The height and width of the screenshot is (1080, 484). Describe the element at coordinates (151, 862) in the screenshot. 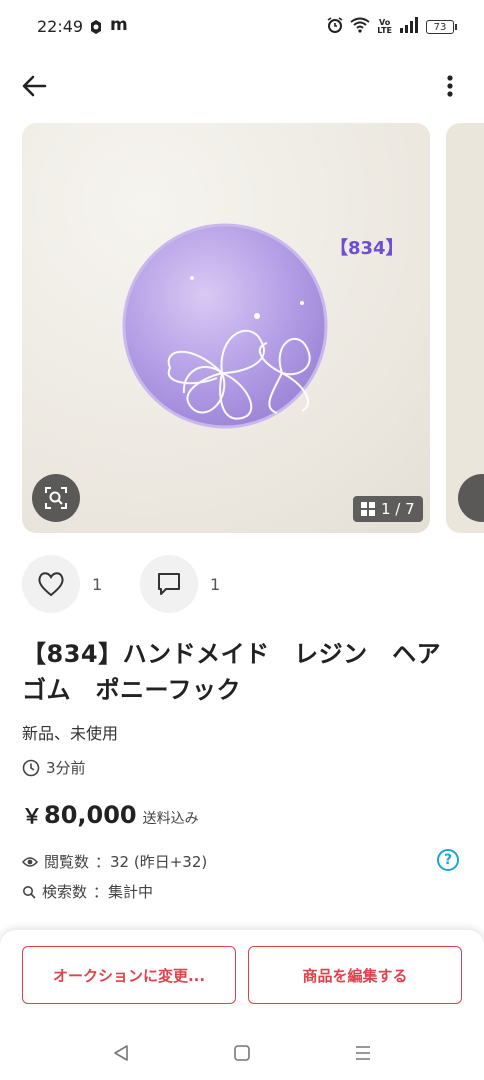

I see `views-value: ：32 (昨日+32)` at that location.